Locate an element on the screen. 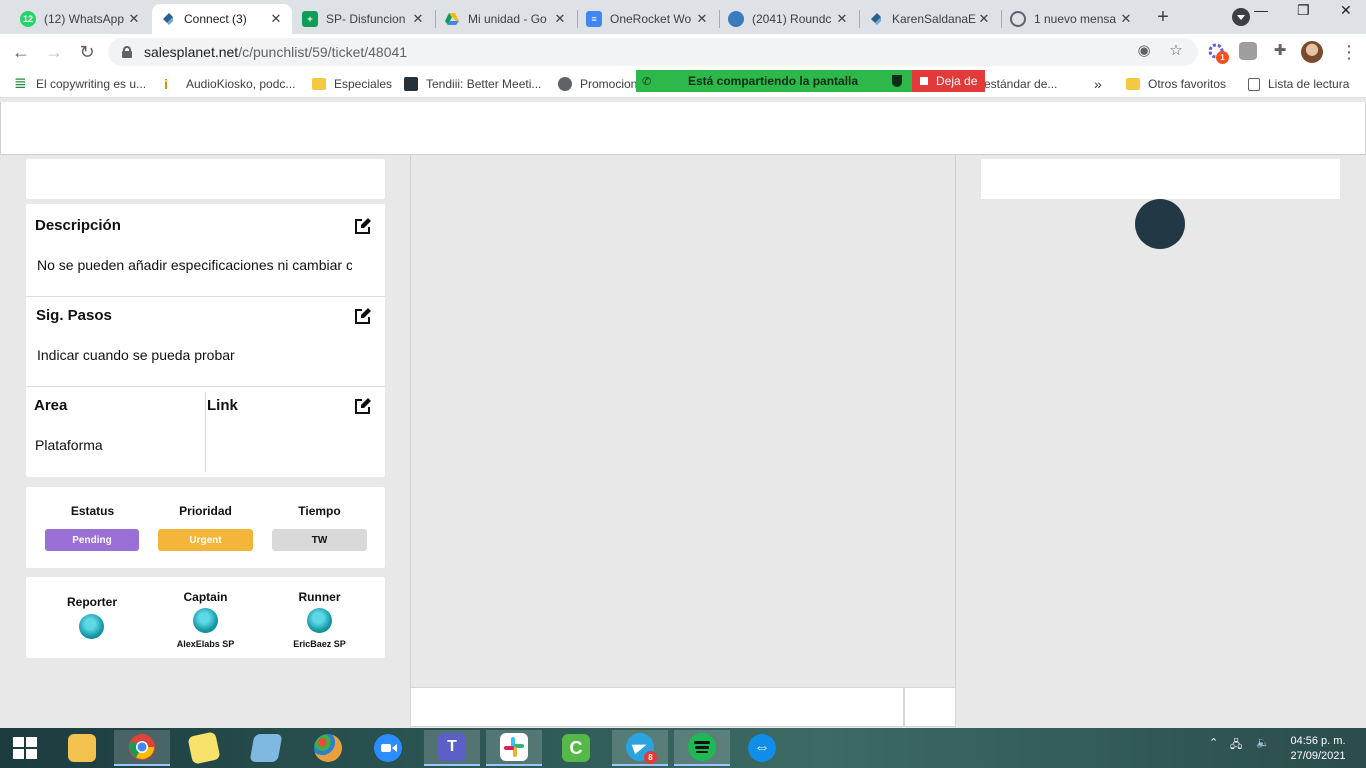 The width and height of the screenshot is (1366, 768). eye-icon: ◉ is located at coordinates (1144, 51).